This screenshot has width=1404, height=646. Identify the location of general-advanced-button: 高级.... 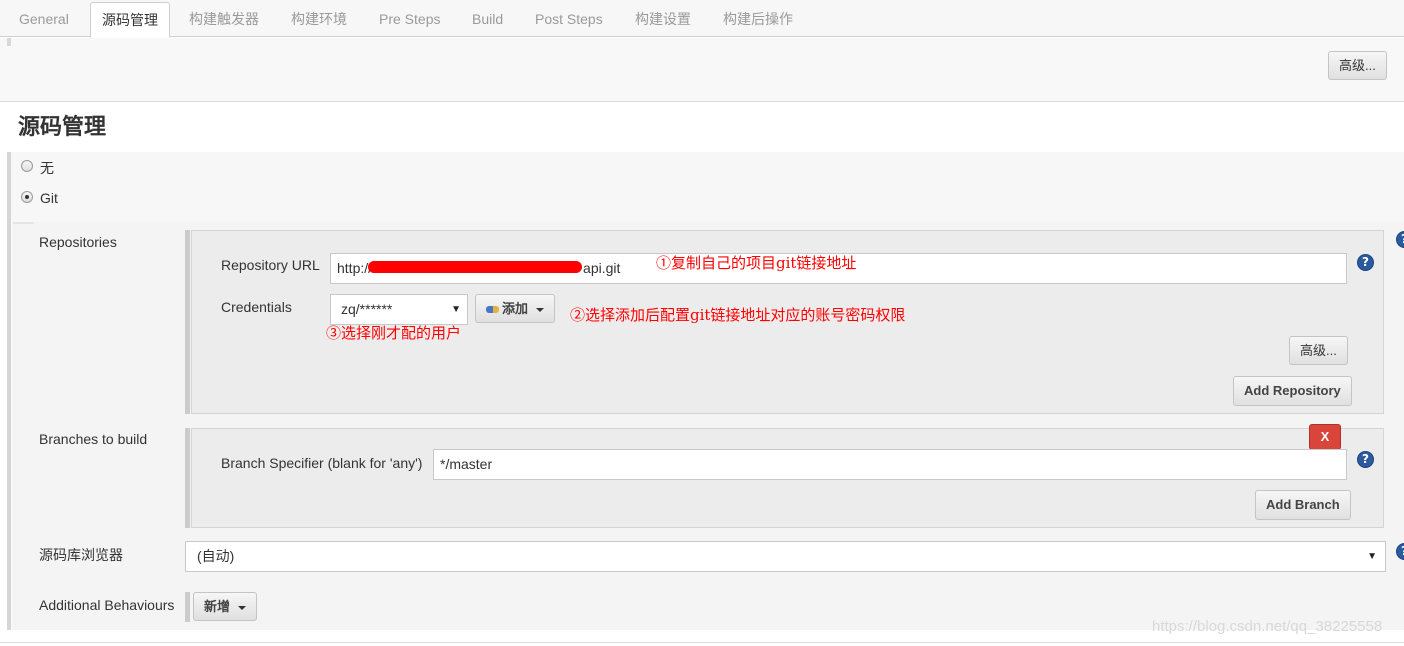
(1357, 65).